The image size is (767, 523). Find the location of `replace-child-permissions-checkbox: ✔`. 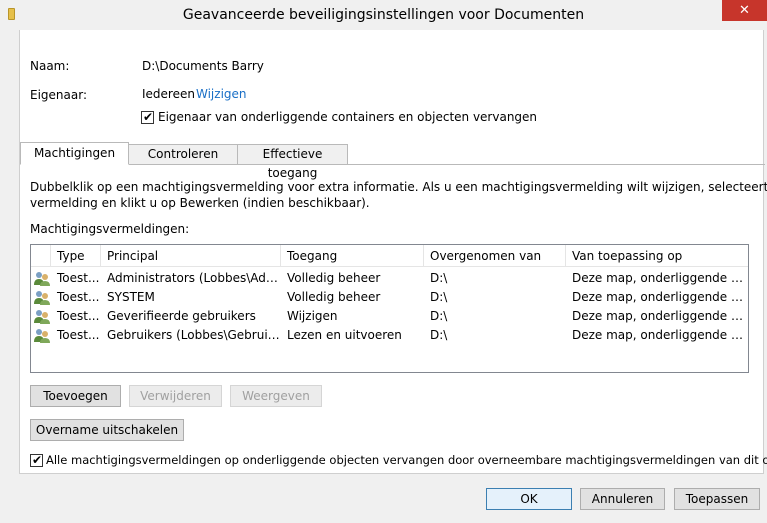

replace-child-permissions-checkbox: ✔ is located at coordinates (36, 460).